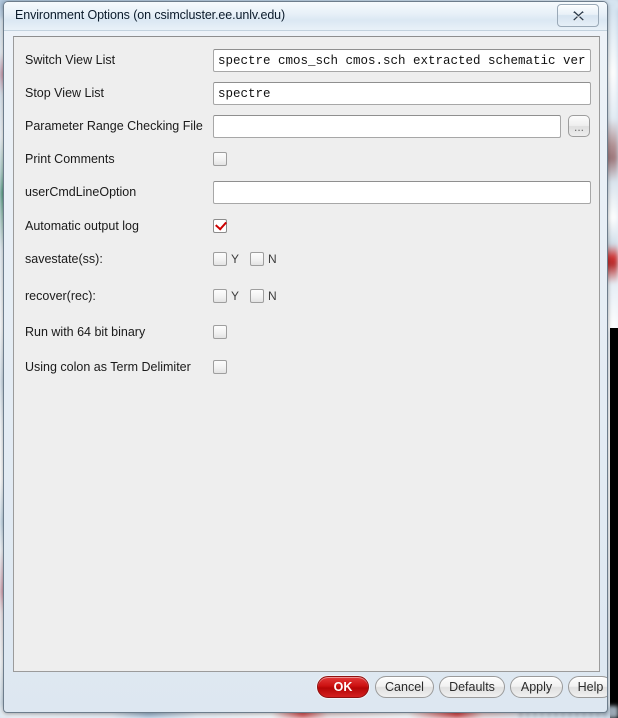 The height and width of the screenshot is (718, 618). Describe the element at coordinates (220, 159) in the screenshot. I see `print-comments-checkbox` at that location.